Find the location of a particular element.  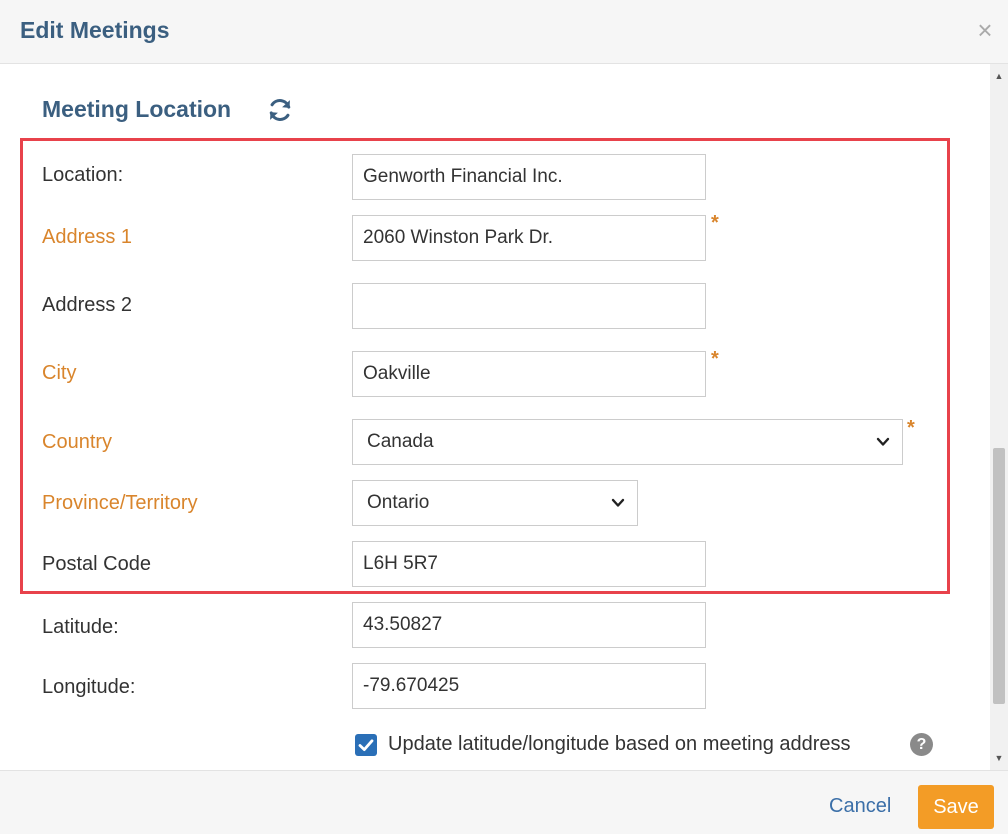

scroll-up-icon: ▲ is located at coordinates (999, 76).